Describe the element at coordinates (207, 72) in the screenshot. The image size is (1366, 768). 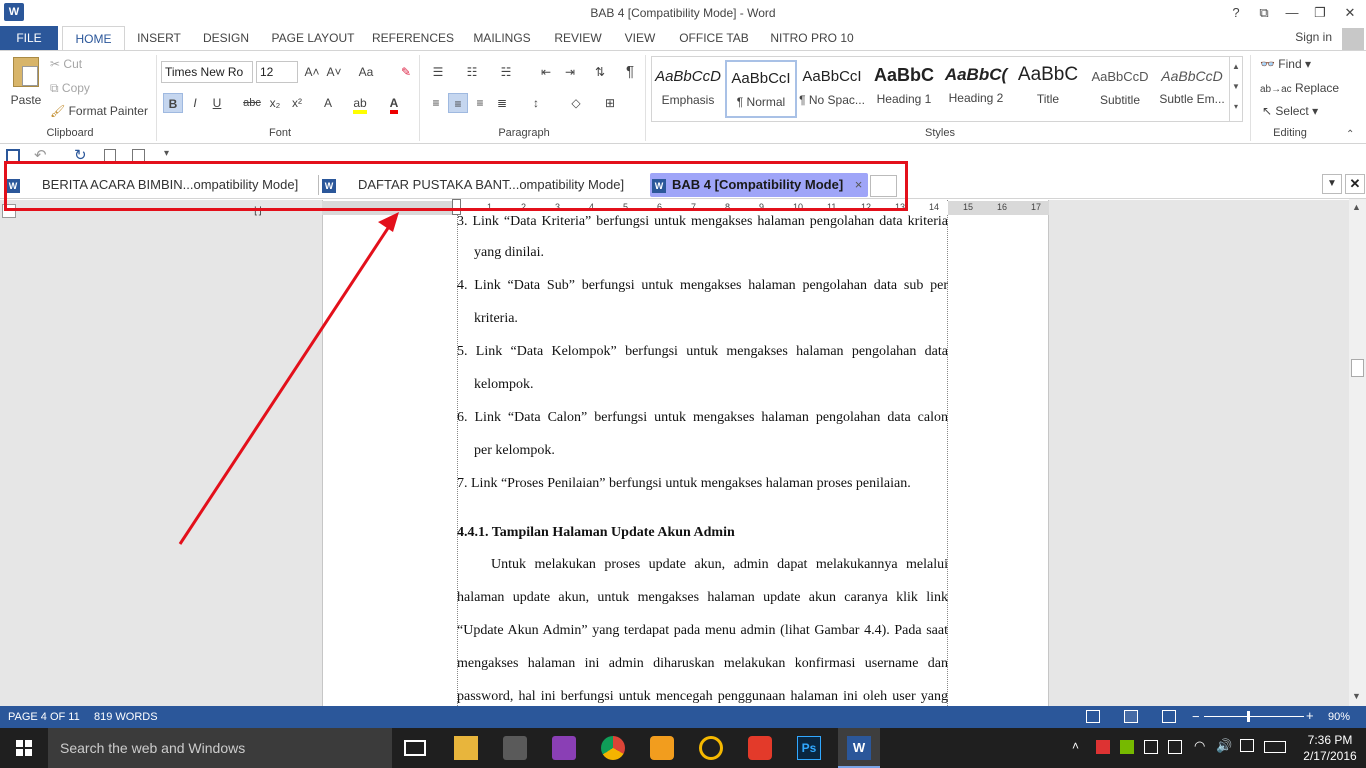
I see `font-name-input: Times New Ro` at that location.